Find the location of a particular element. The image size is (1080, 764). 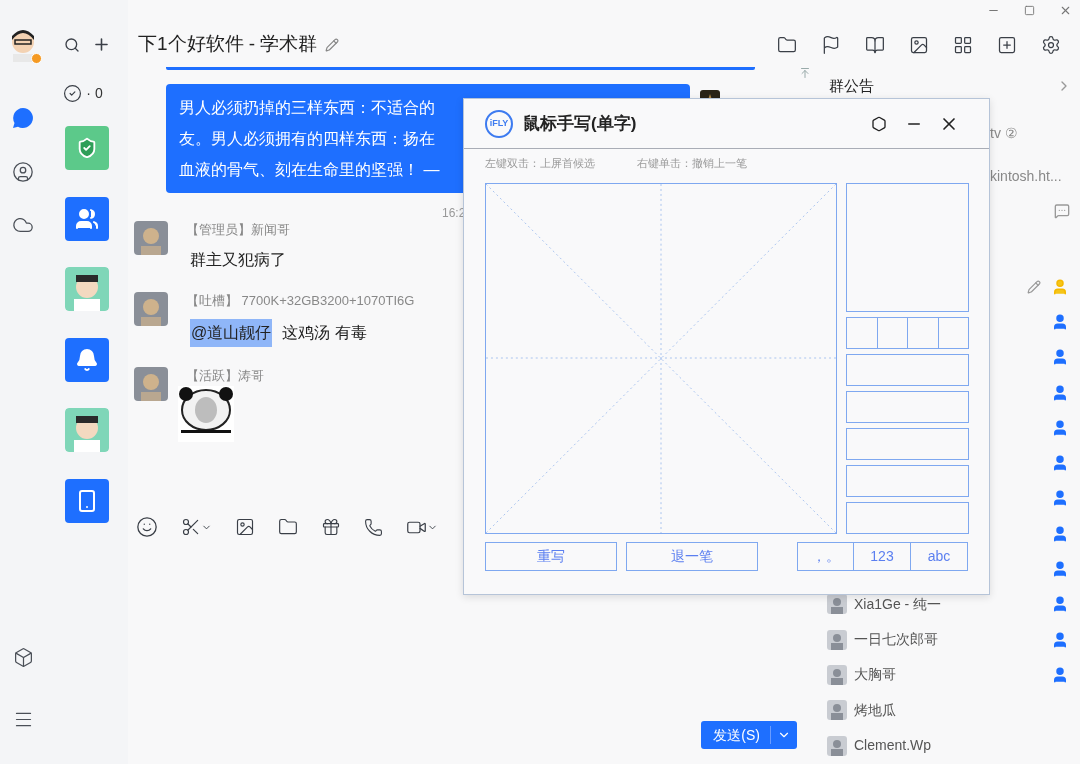

notification-item is located at coordinates (87, 359).